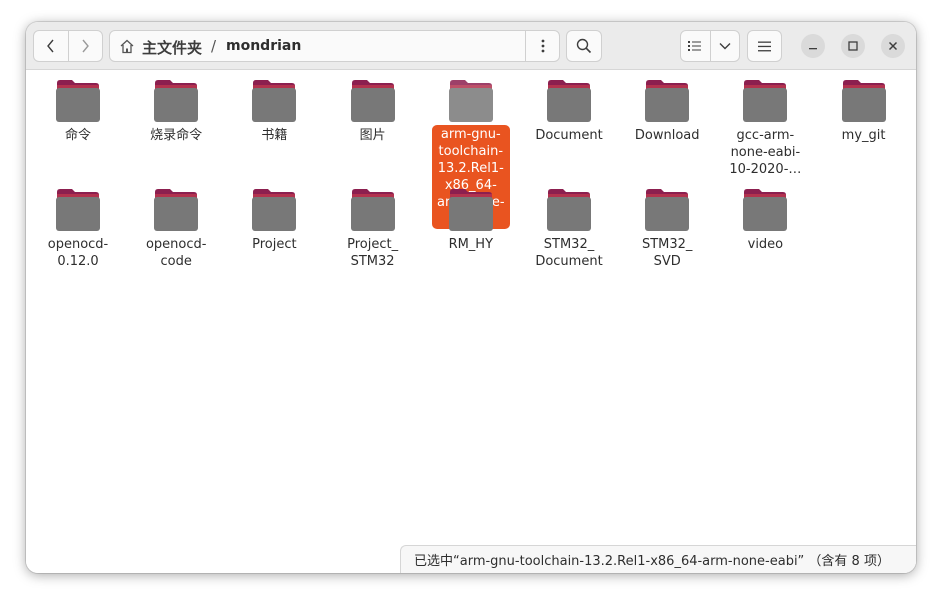  I want to click on folder-item: openocd- 0.12.0, so click(78, 229).